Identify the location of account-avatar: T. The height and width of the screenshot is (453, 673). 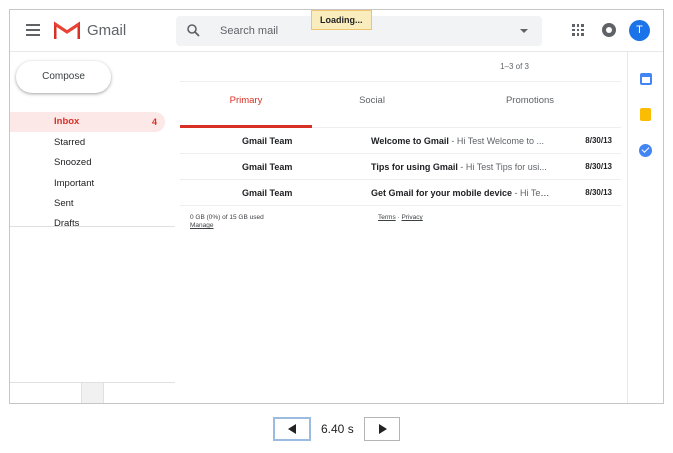
(639, 30).